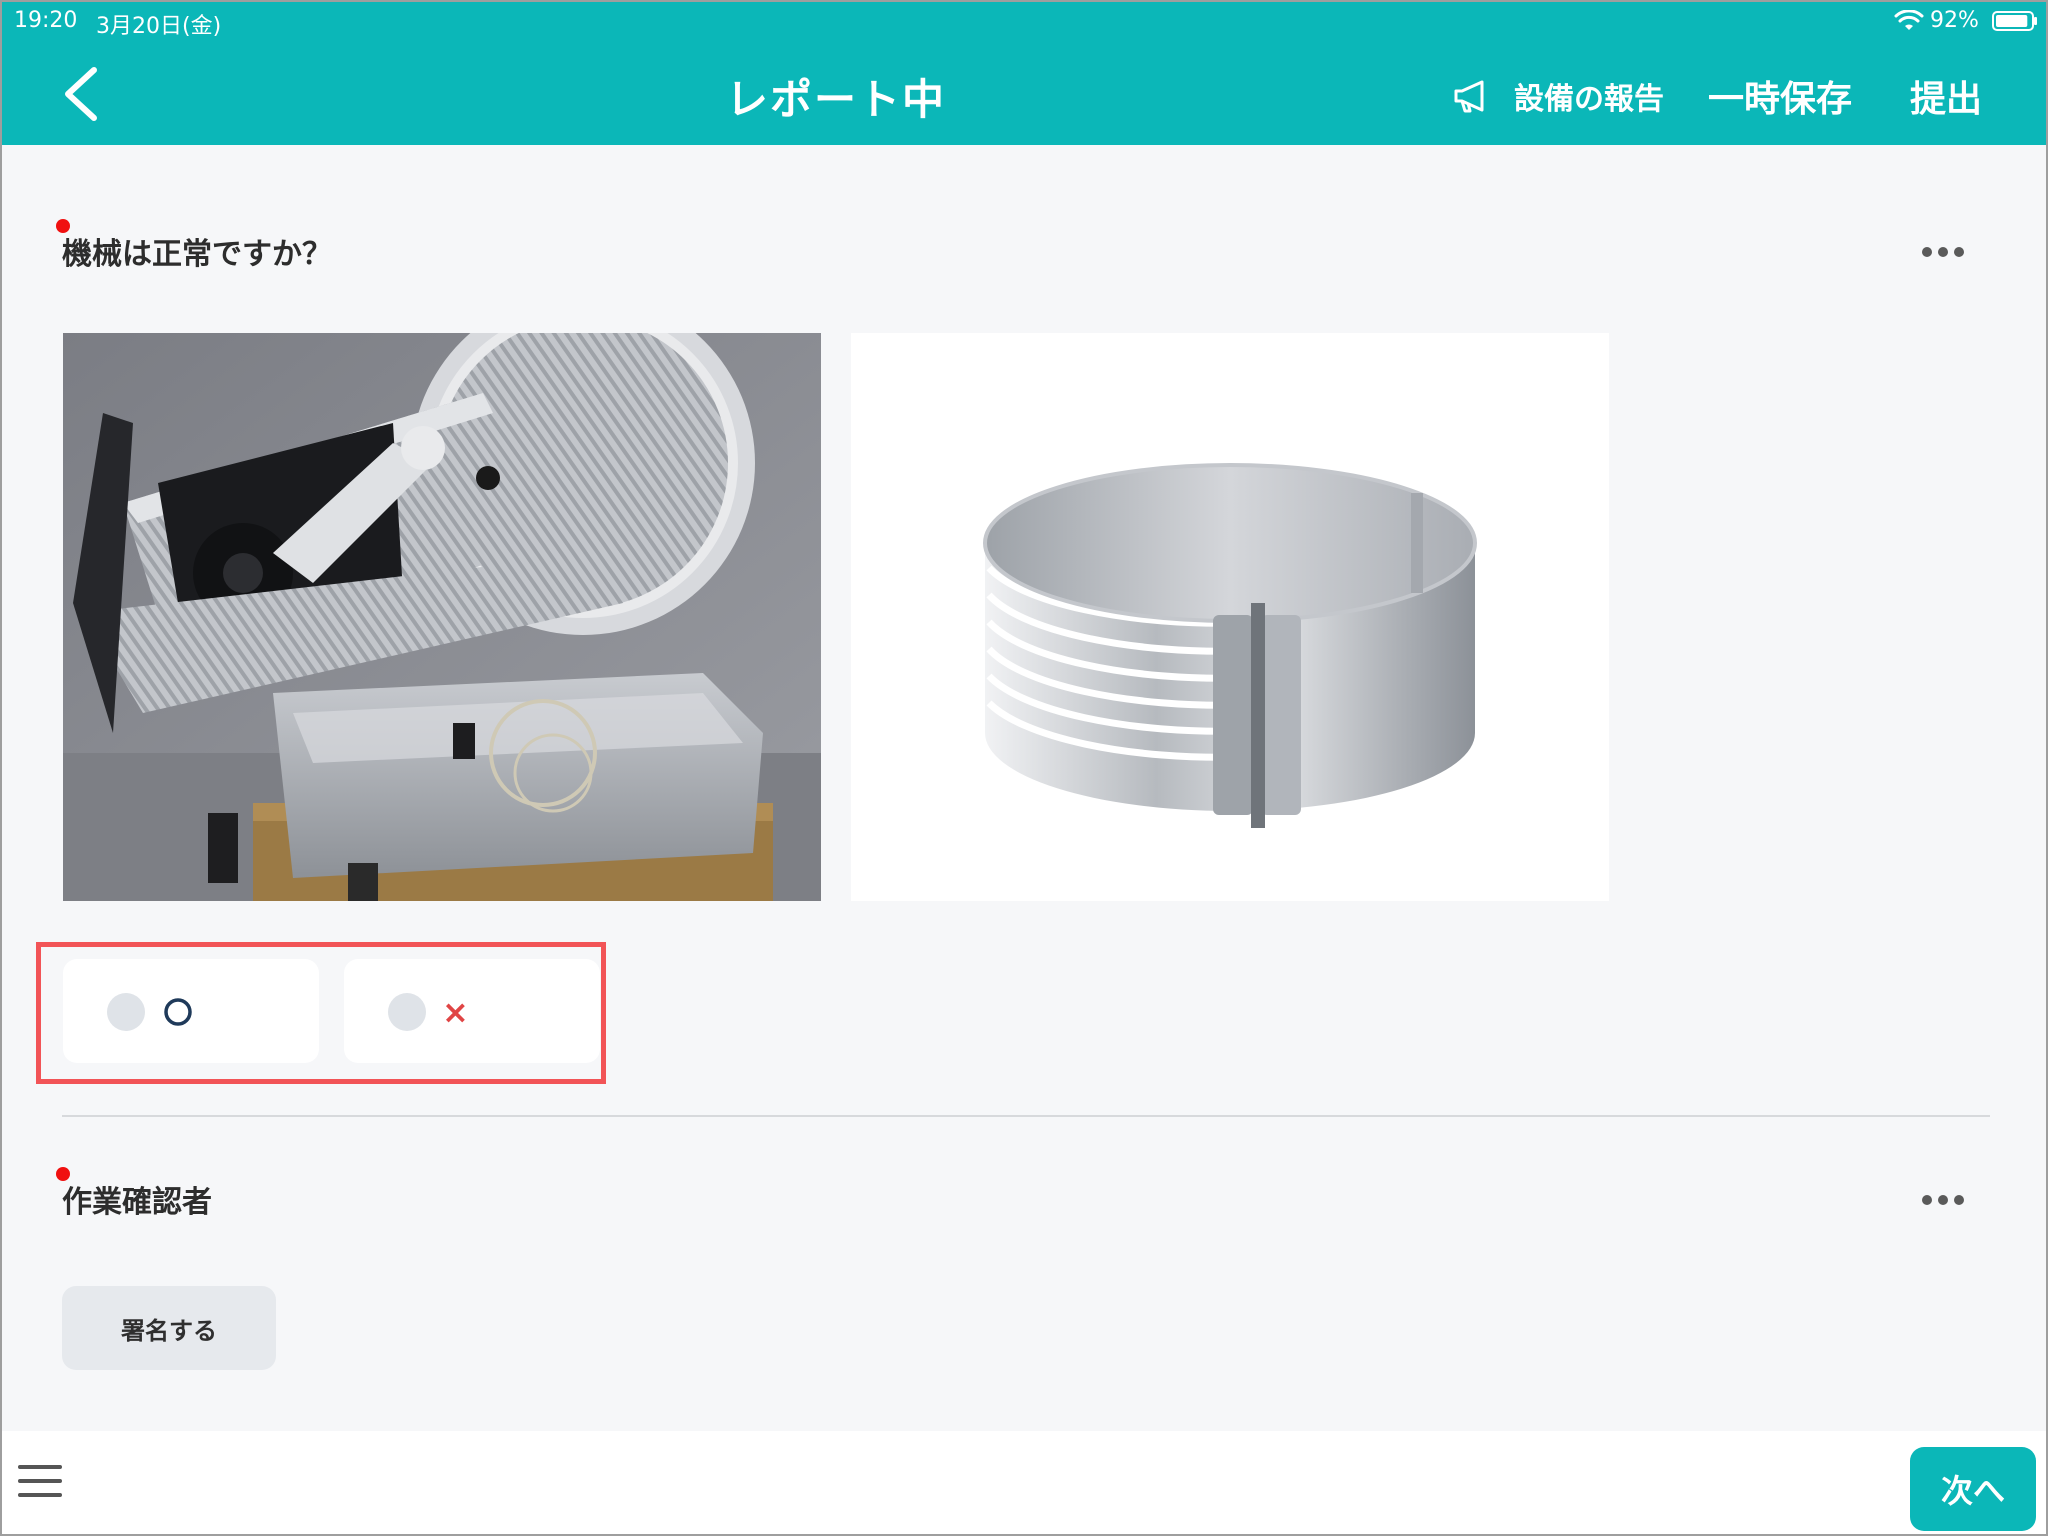 This screenshot has height=1536, width=2048. What do you see at coordinates (137, 1202) in the screenshot?
I see `question-label: 作業確認者` at bounding box center [137, 1202].